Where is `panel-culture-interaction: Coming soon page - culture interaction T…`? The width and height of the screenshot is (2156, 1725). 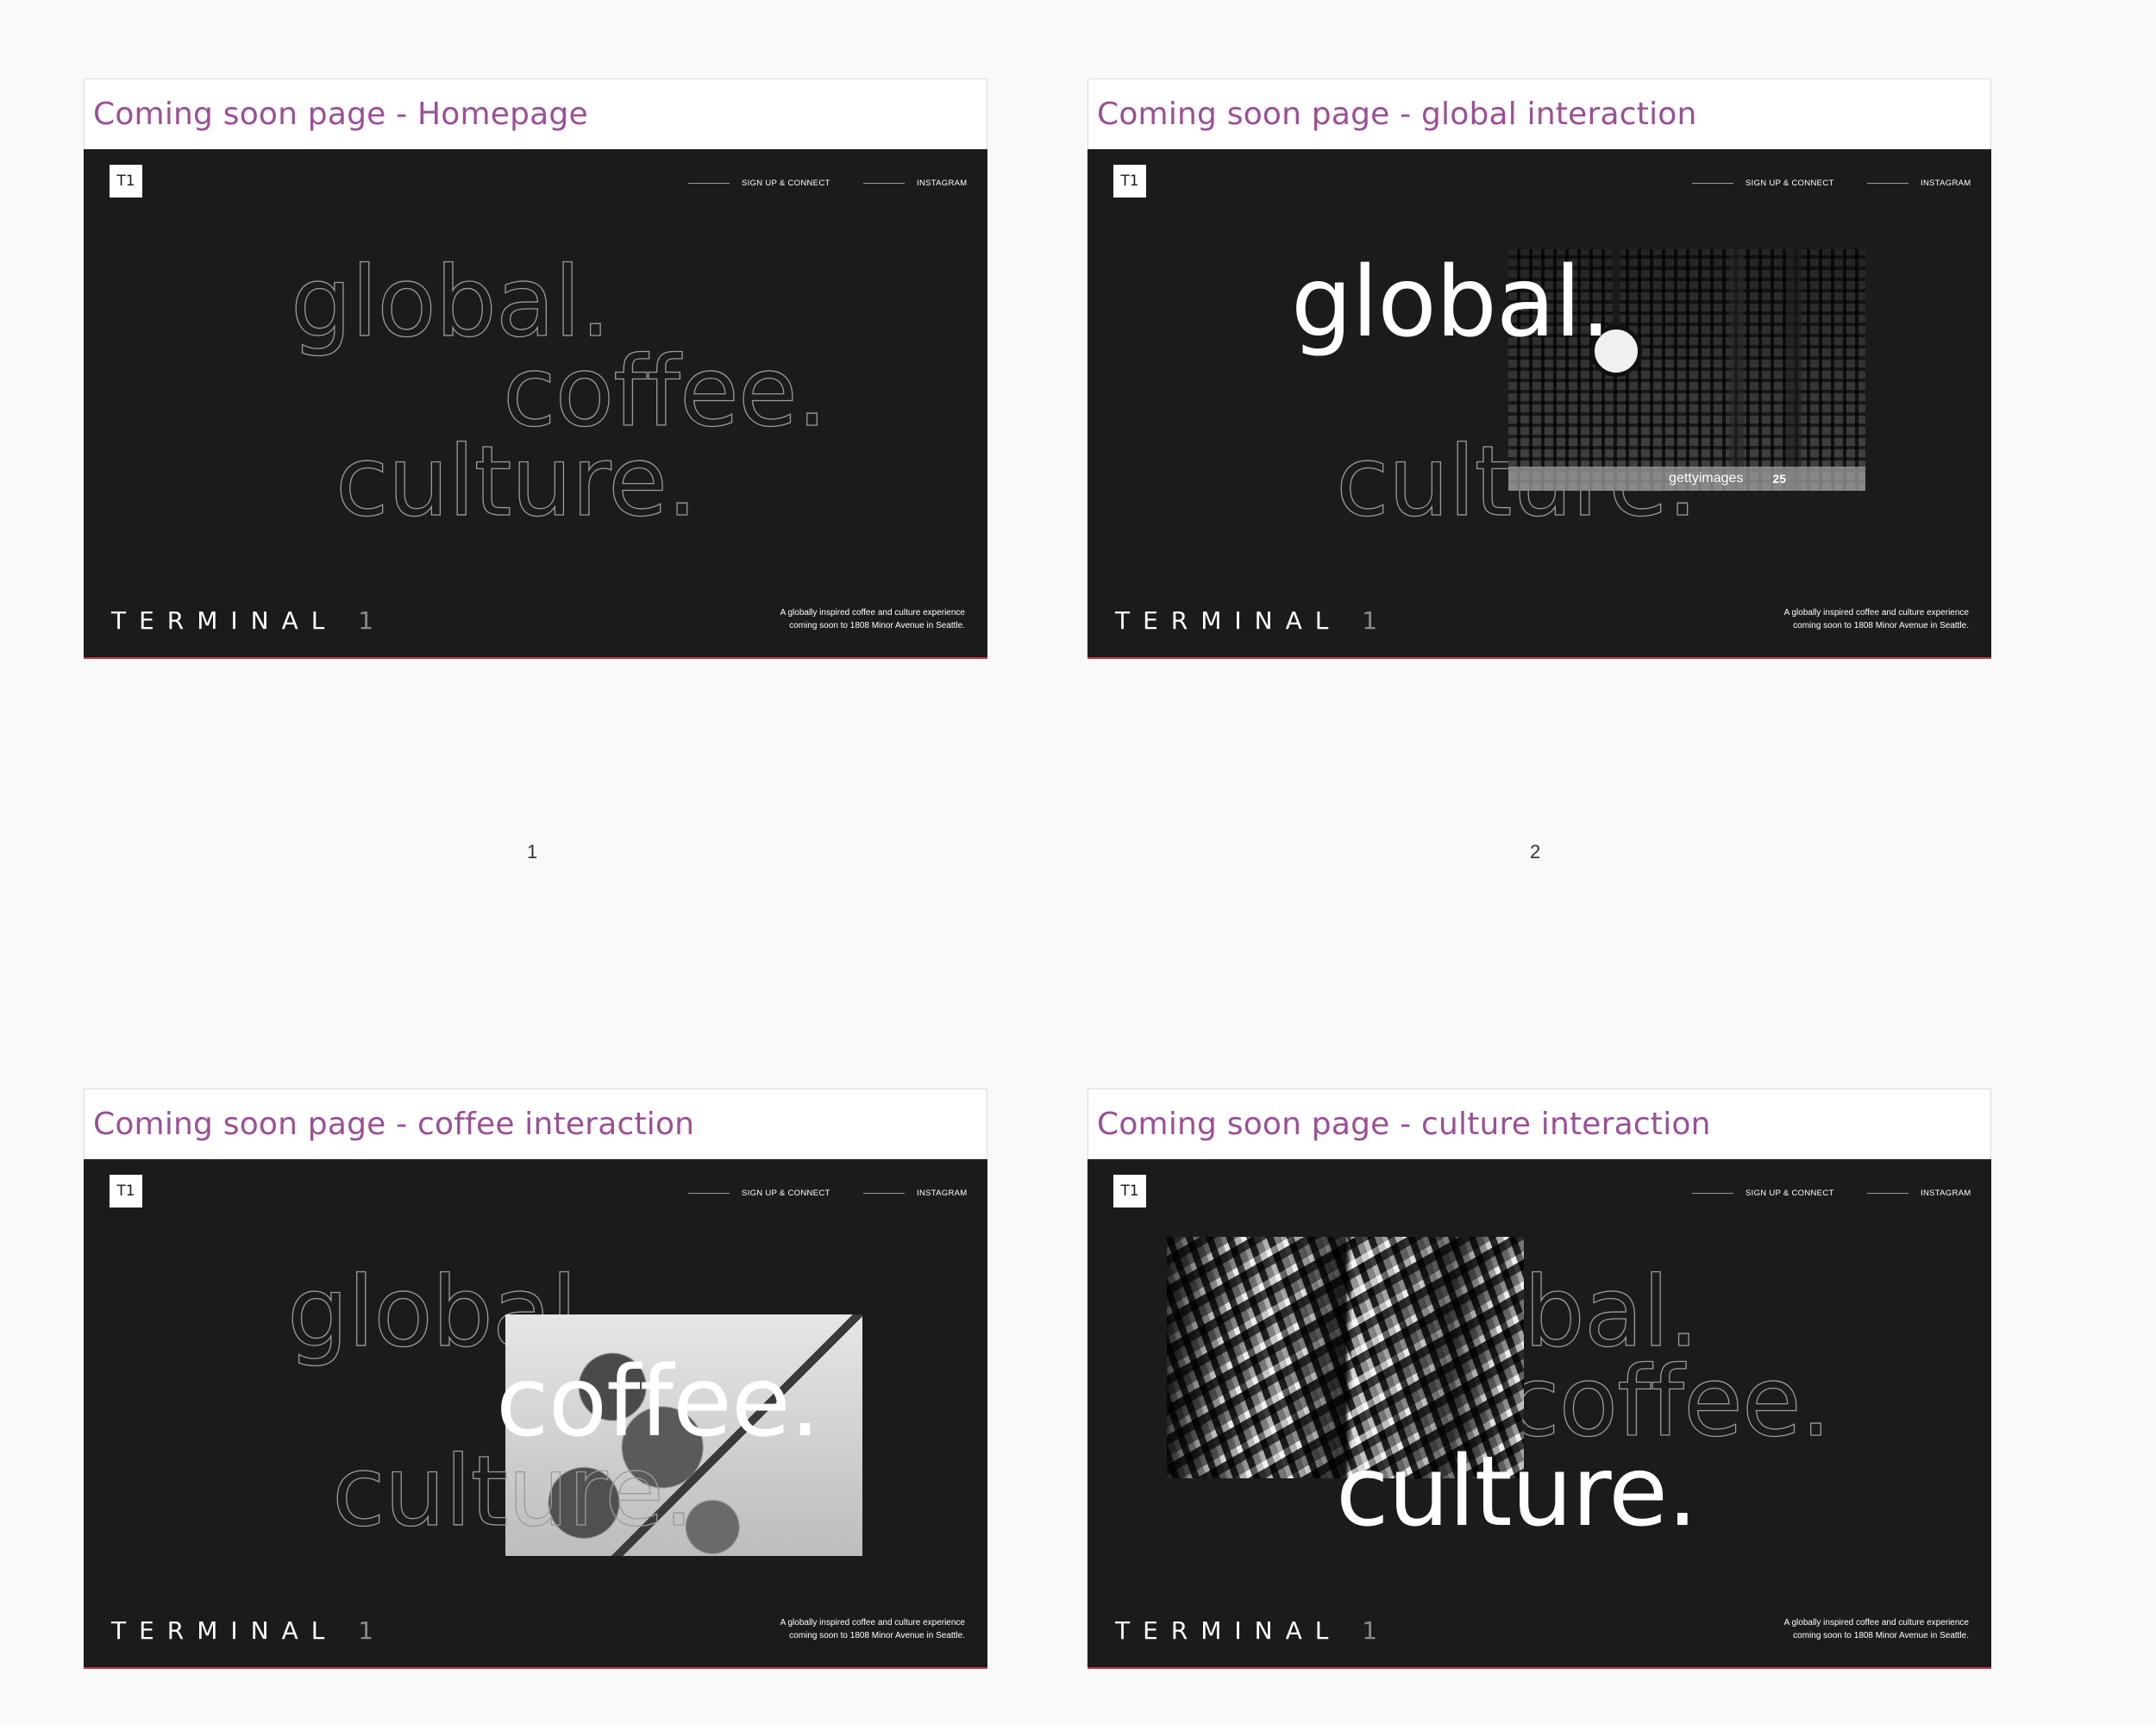
panel-culture-interaction: Coming soon page - culture interaction T… is located at coordinates (1539, 1379).